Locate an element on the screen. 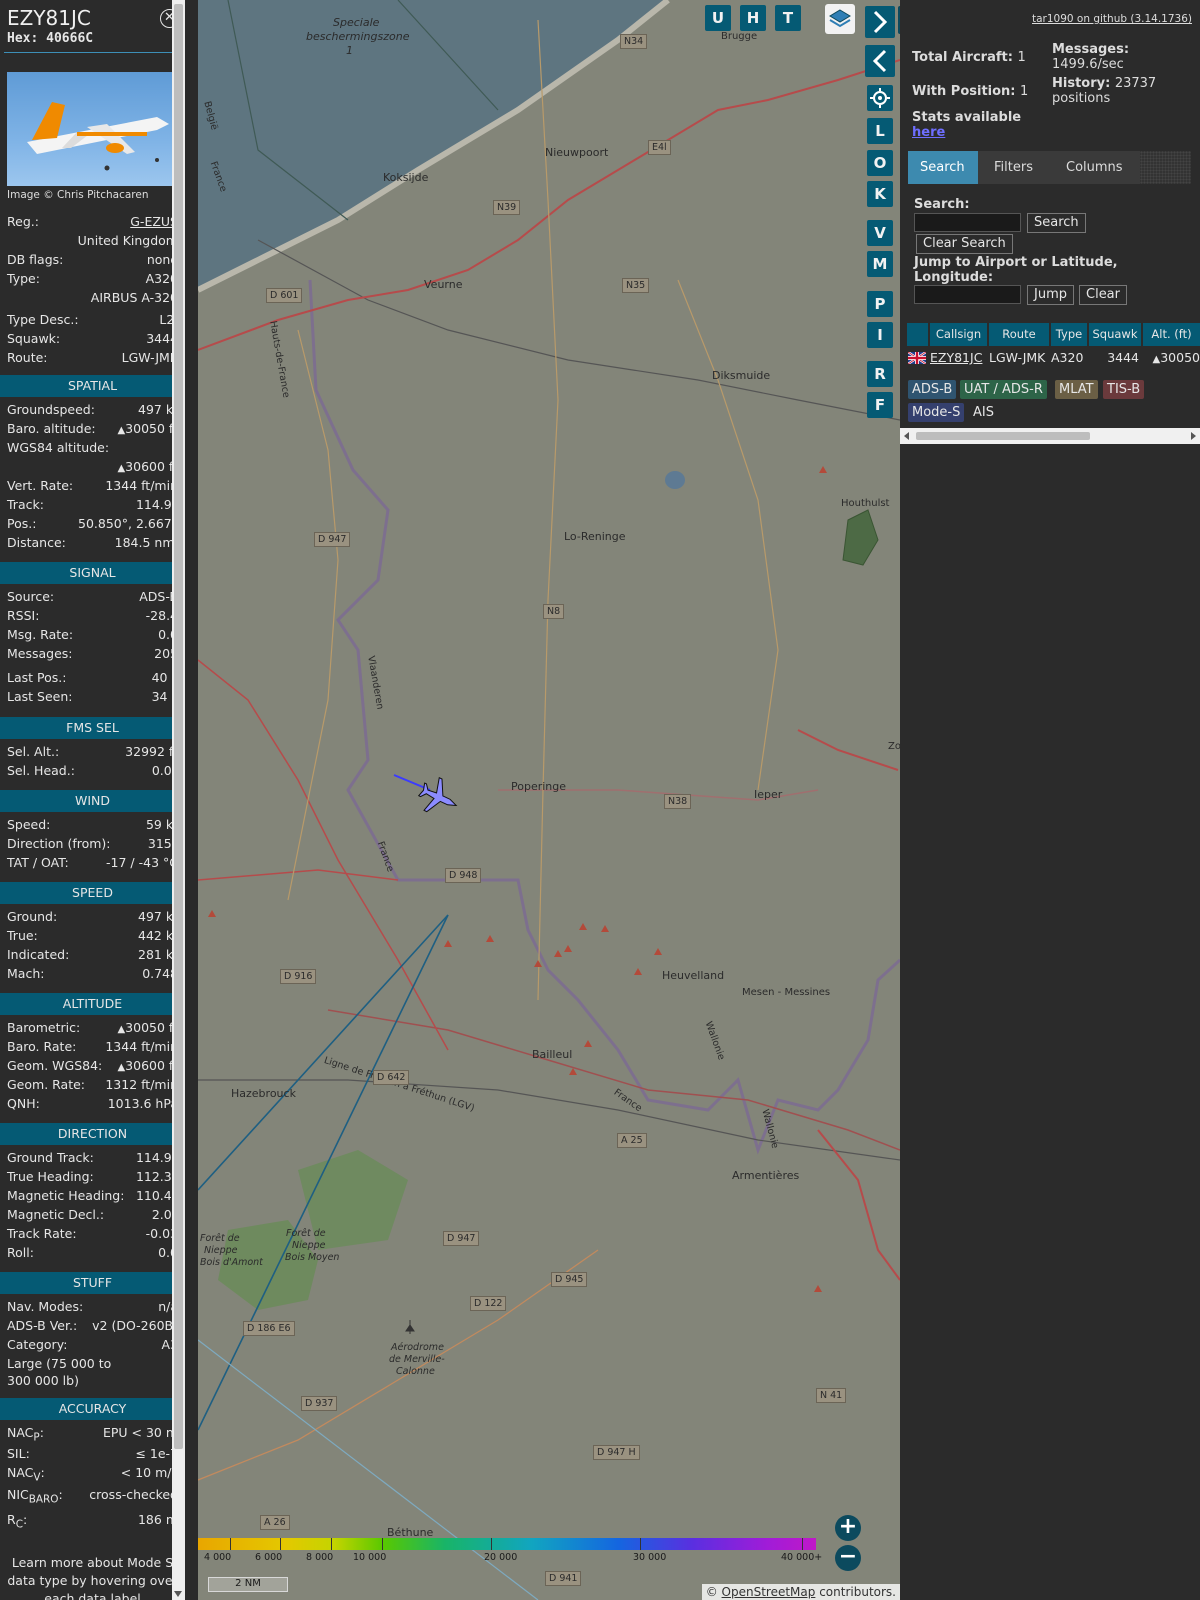 The image size is (1200, 1600). last-pos-row: Last Pos.: 40 s is located at coordinates (92, 677).